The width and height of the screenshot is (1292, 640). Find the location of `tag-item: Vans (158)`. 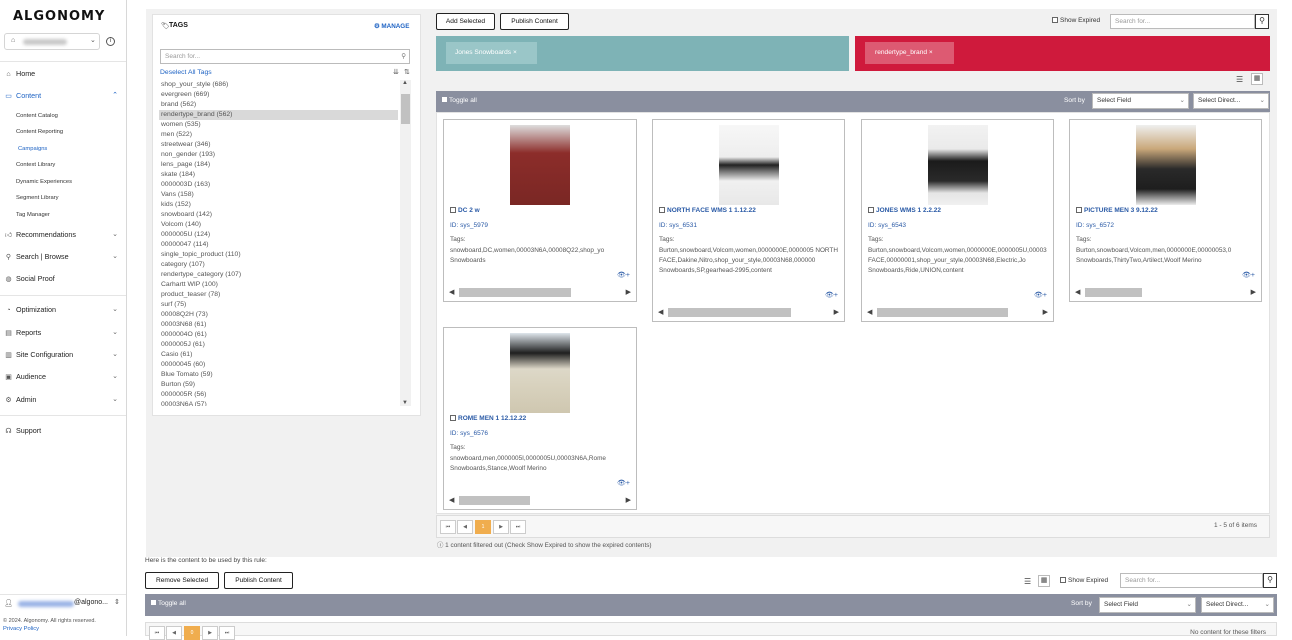

tag-item: Vans (158) is located at coordinates (278, 195).